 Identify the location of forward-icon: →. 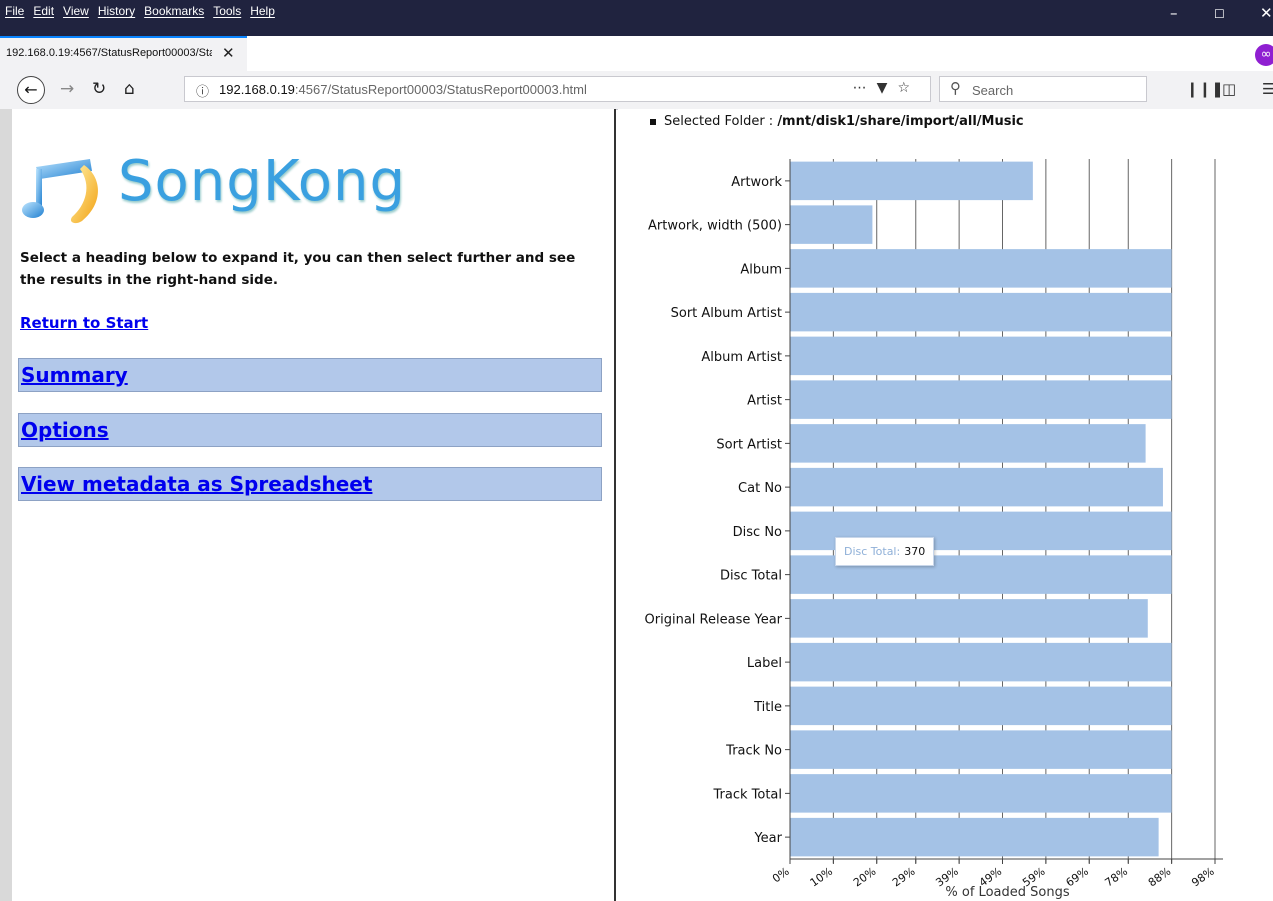
(67, 89).